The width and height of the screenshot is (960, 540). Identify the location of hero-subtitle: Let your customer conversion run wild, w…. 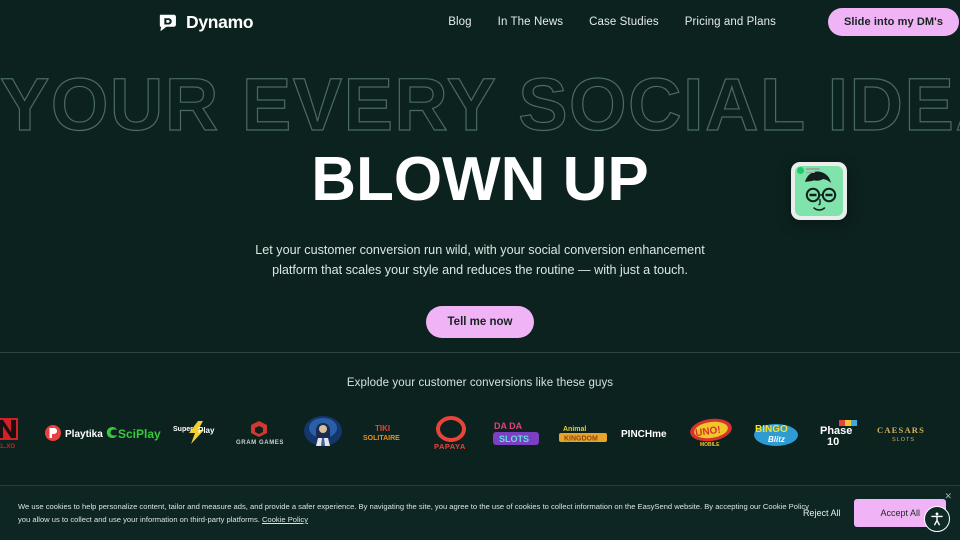
(480, 259).